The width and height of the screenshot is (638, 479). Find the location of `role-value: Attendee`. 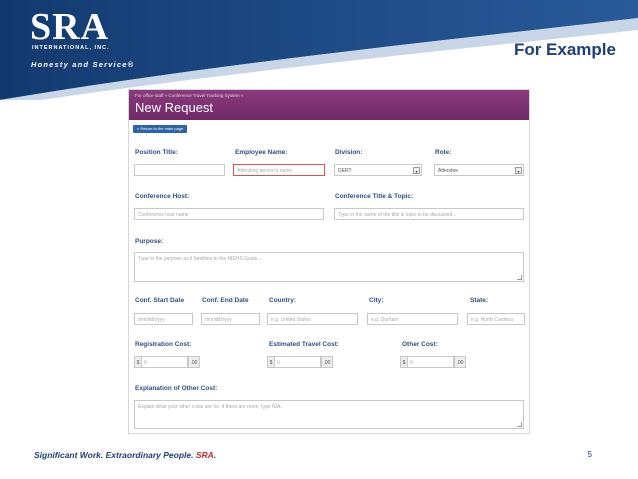

role-value: Attendee is located at coordinates (448, 171).